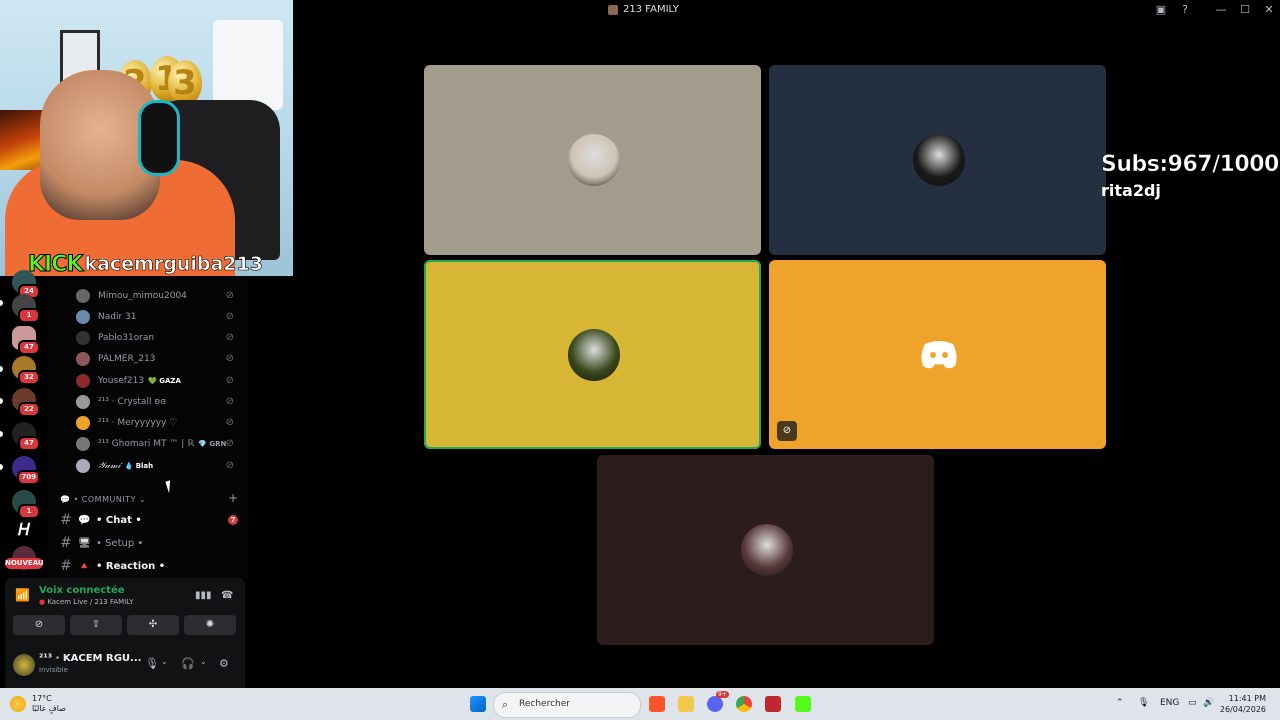  What do you see at coordinates (146, 444) in the screenshot?
I see `member-name: ²¹³ Ghomari MT ™ | ℝ` at bounding box center [146, 444].